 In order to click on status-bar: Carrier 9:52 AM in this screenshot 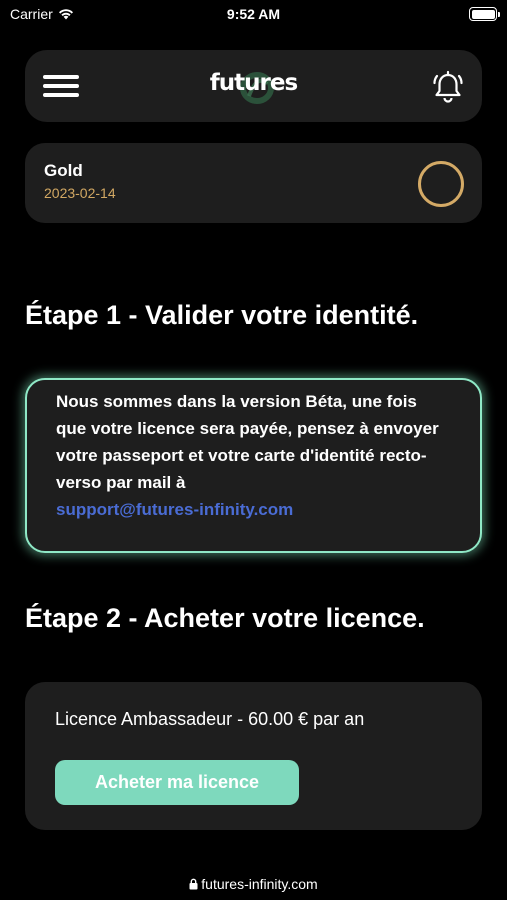, I will do `click(253, 15)`.